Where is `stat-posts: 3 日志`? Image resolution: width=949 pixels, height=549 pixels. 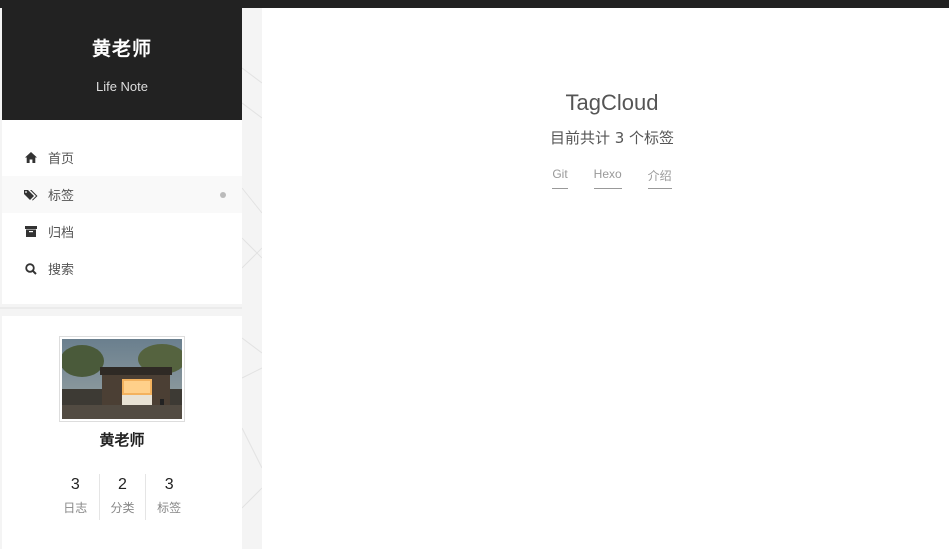
stat-posts: 3 日志 is located at coordinates (75, 497).